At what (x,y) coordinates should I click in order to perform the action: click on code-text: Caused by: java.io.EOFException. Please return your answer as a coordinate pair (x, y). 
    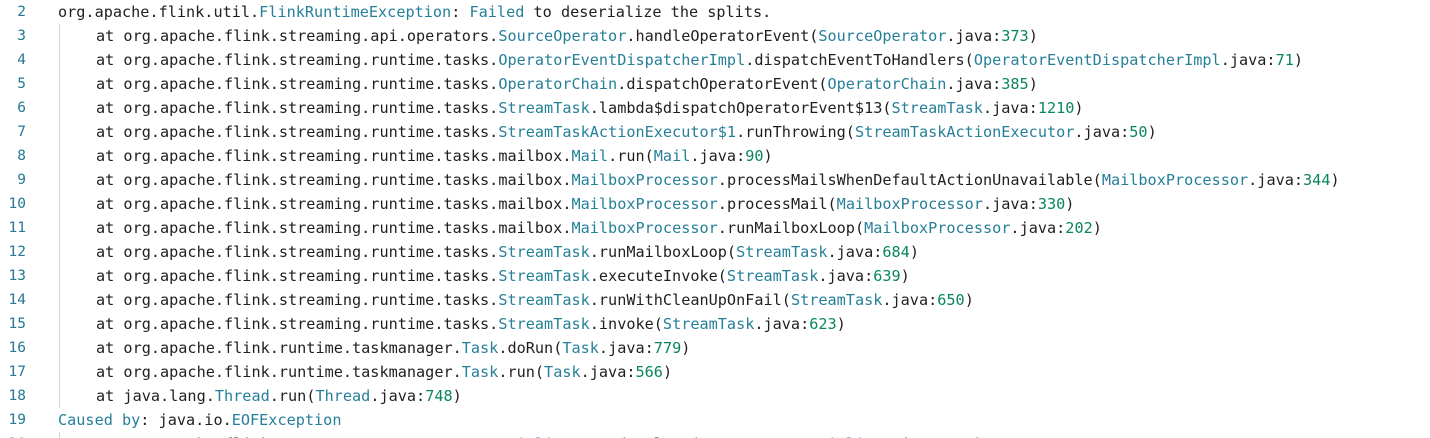
    Looking at the image, I should click on (199, 420).